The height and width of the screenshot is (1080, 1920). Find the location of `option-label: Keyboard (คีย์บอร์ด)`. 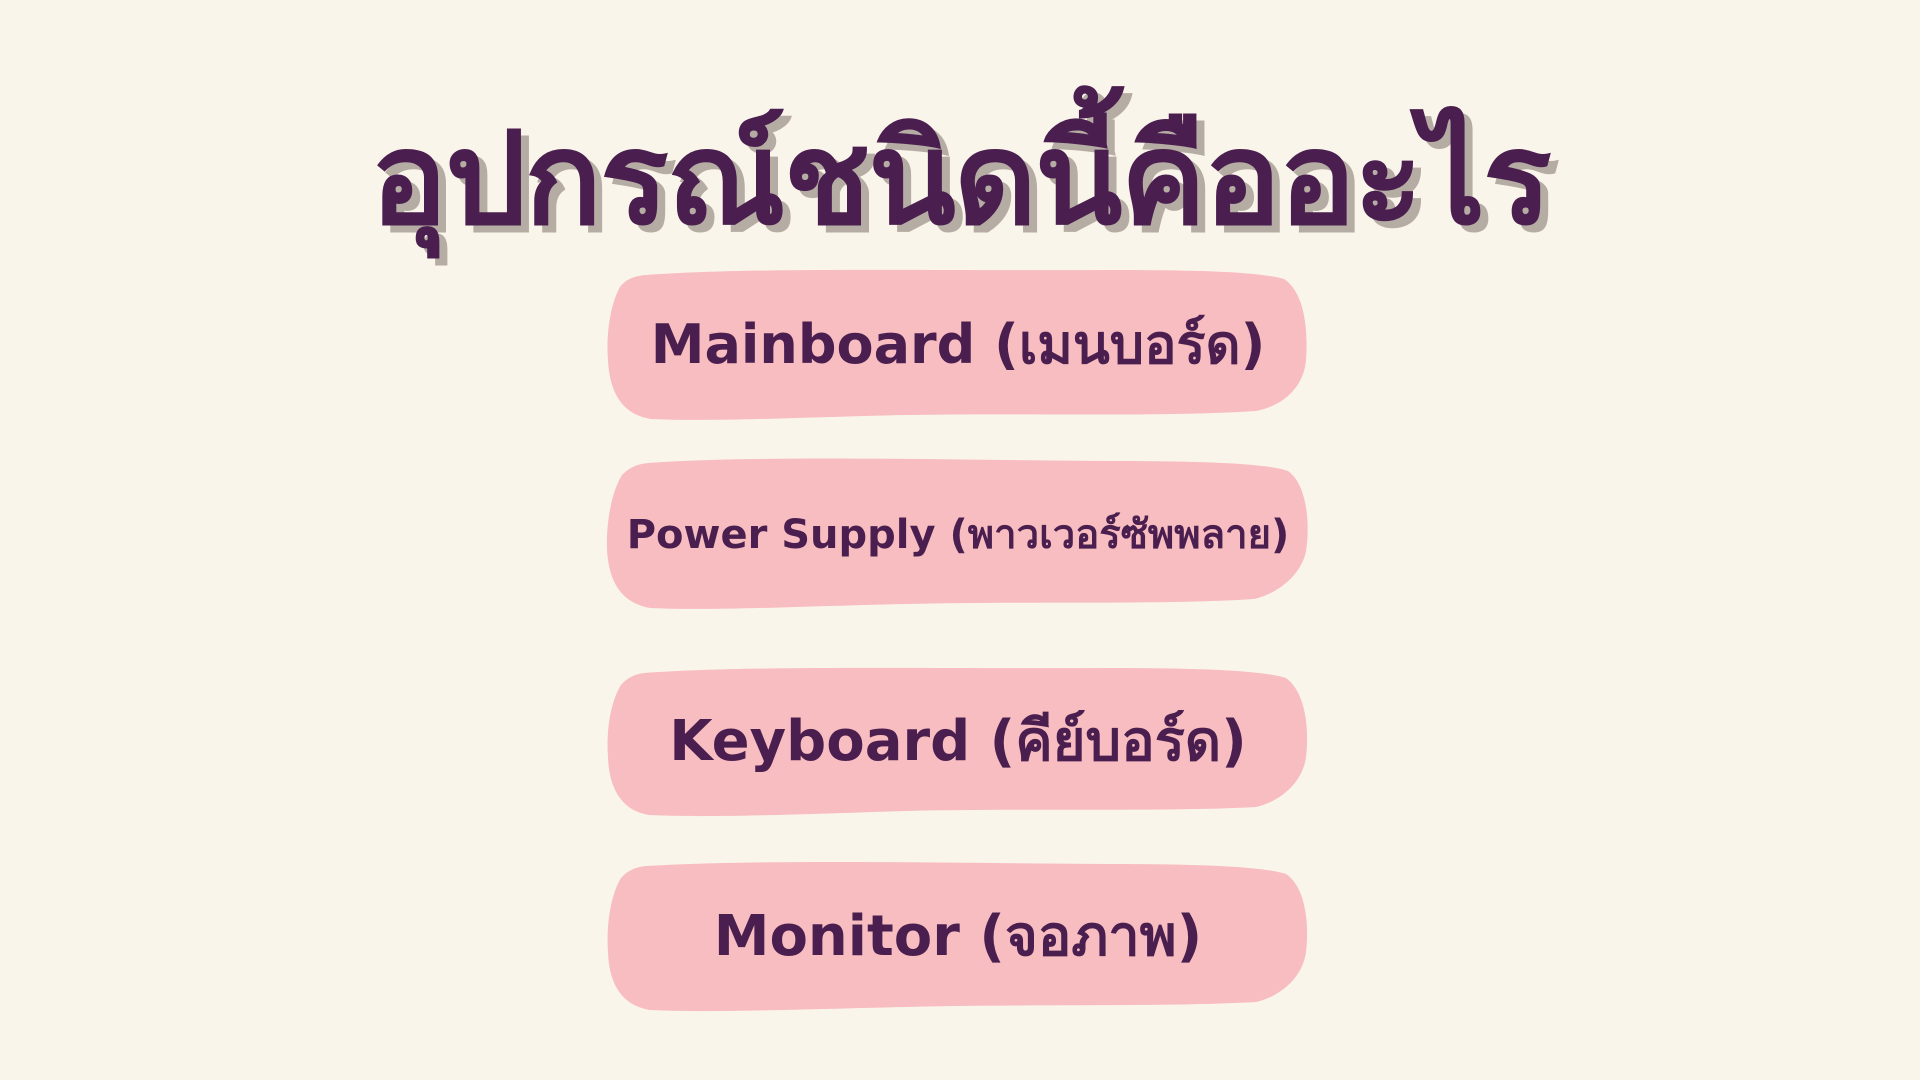

option-label: Keyboard (คีย์บอร์ด) is located at coordinates (958, 741).